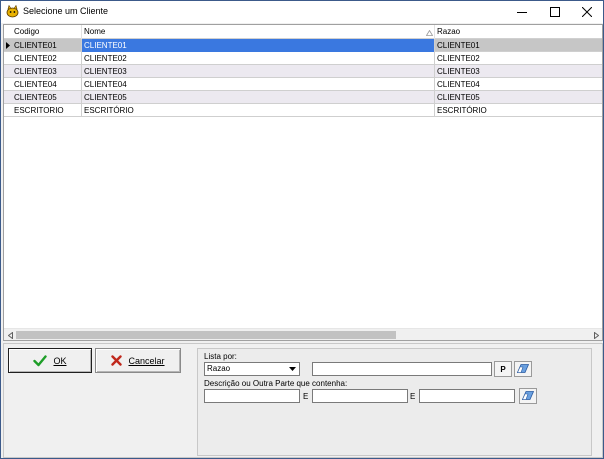  Describe the element at coordinates (258, 32) in the screenshot. I see `column-header-nome: Nome` at that location.